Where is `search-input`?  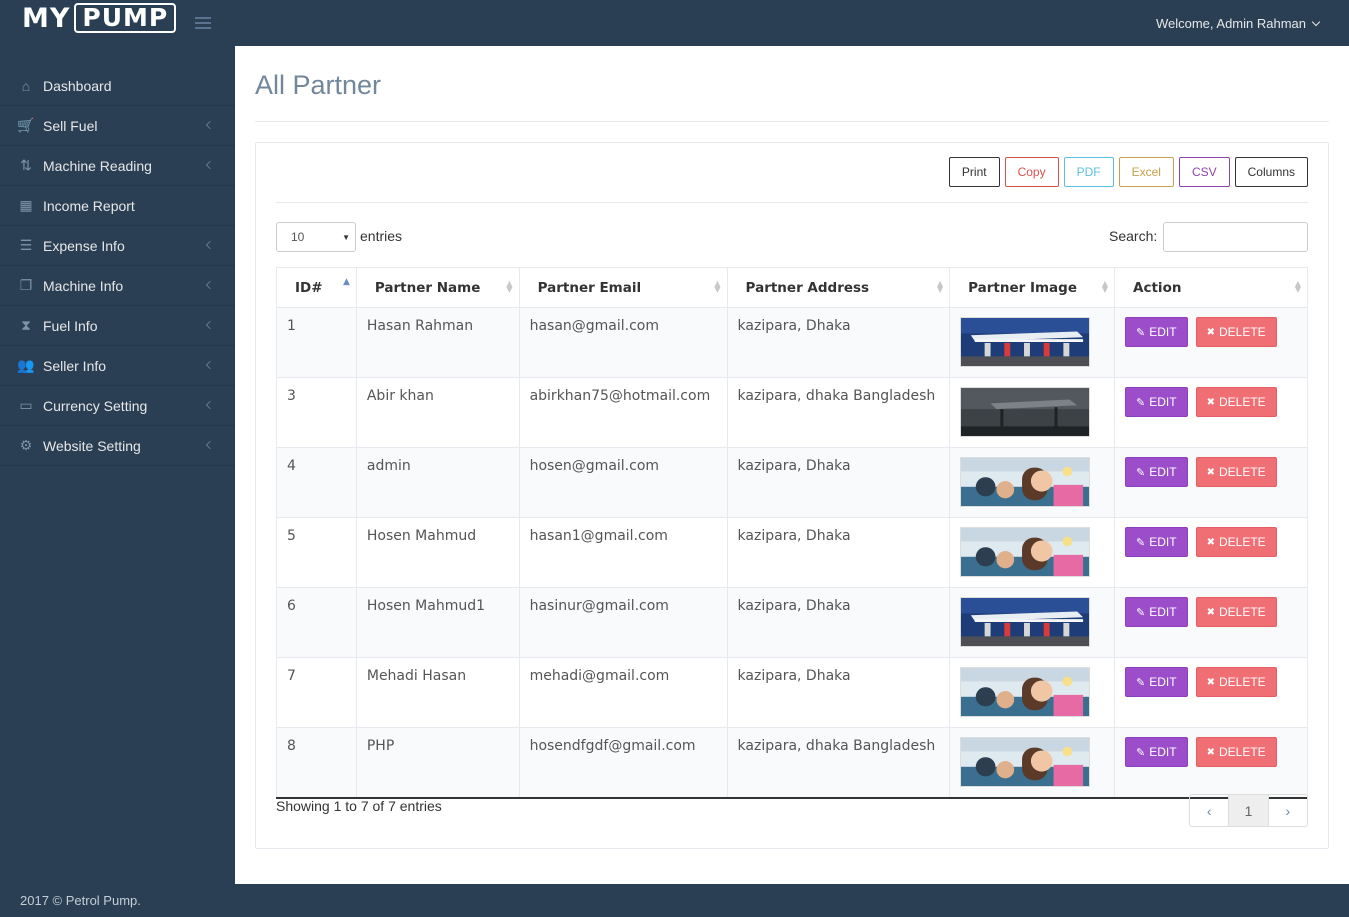 search-input is located at coordinates (1235, 237).